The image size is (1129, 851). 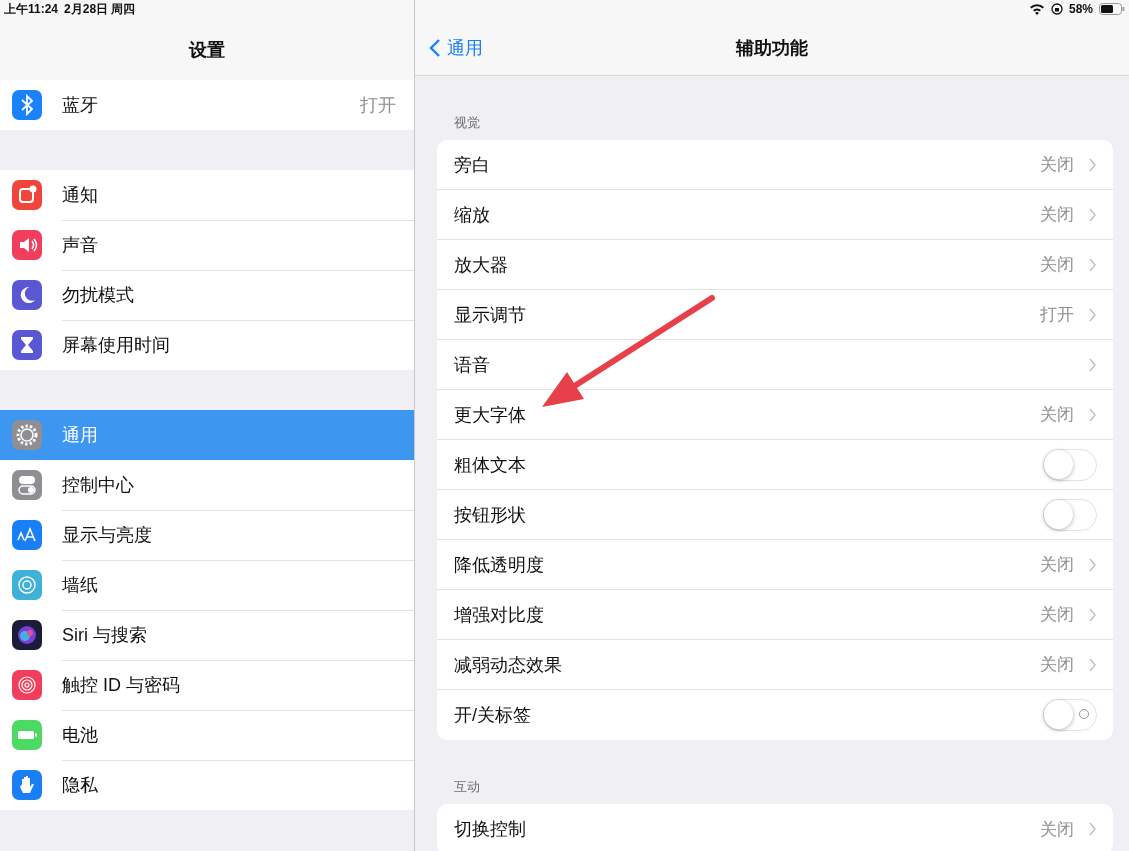 What do you see at coordinates (121, 685) in the screenshot?
I see `item-label: 触控 ID 与密码` at bounding box center [121, 685].